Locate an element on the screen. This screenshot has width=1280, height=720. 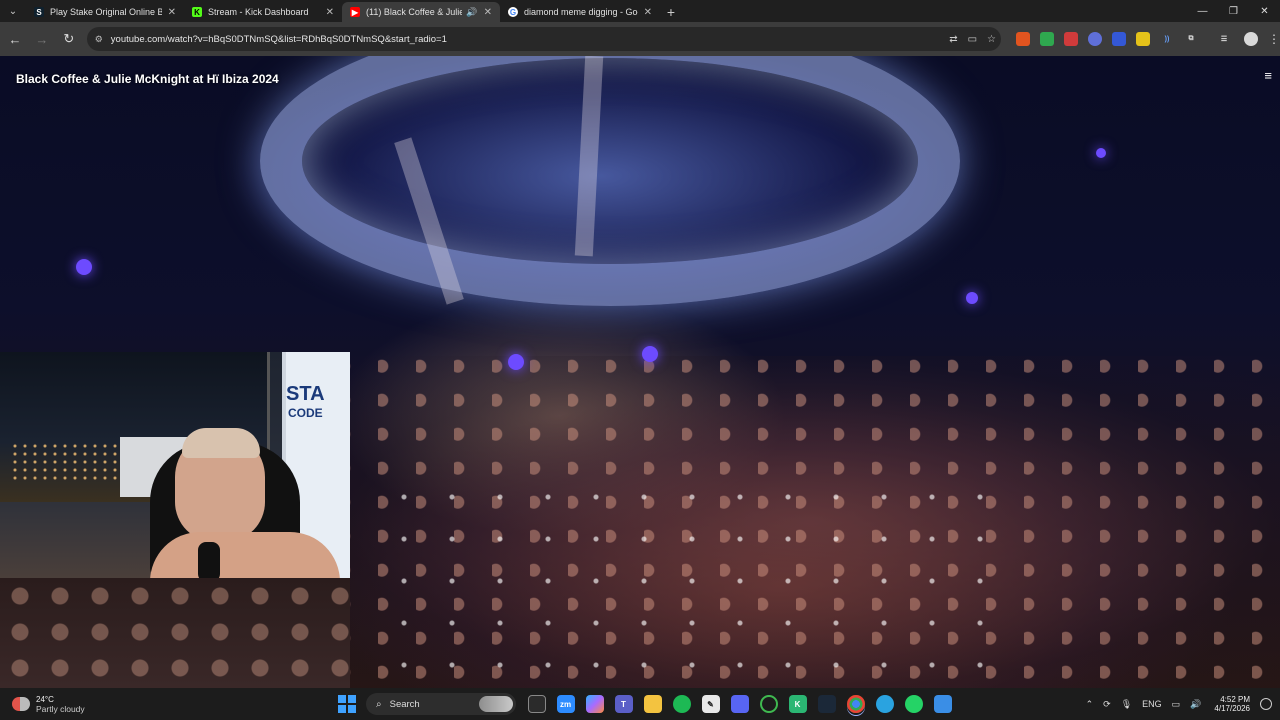
site-info-icon: ⚙ is located at coordinates (99, 39).